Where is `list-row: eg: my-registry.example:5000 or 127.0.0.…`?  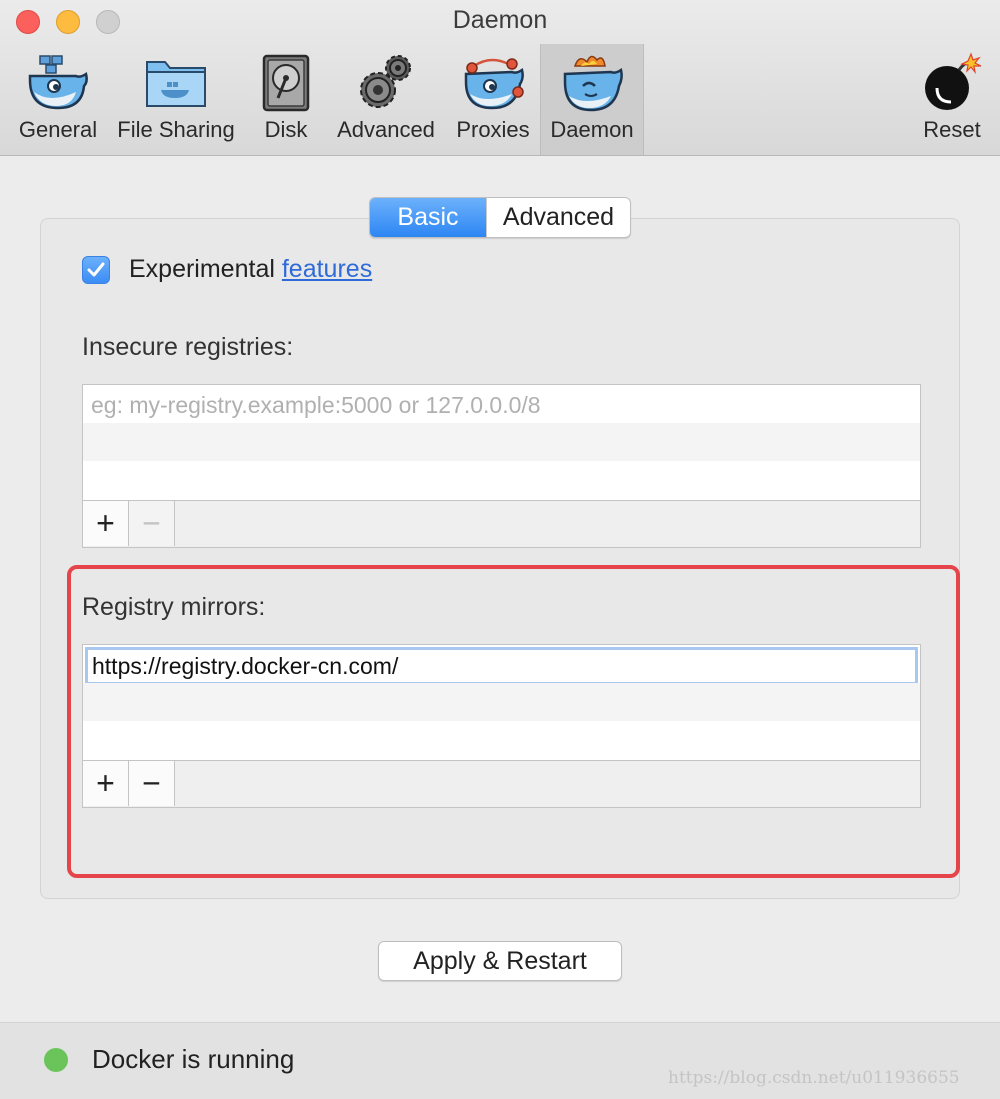
list-row: eg: my-registry.example:5000 or 127.0.0.… is located at coordinates (501, 404).